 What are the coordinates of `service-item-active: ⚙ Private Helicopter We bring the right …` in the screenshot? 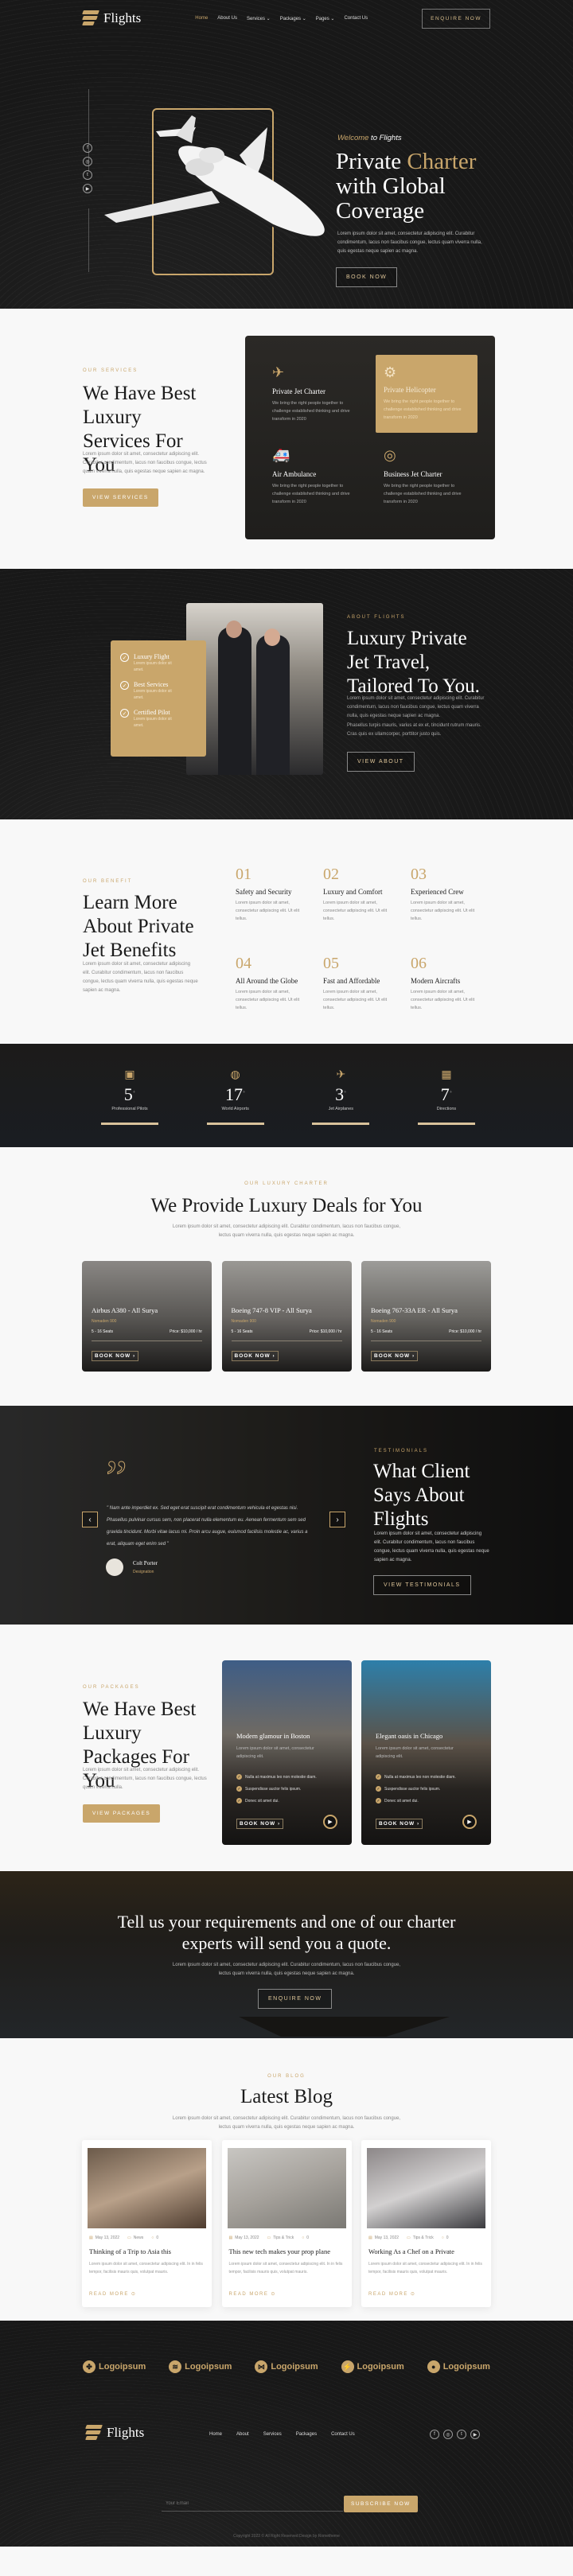 It's located at (426, 394).